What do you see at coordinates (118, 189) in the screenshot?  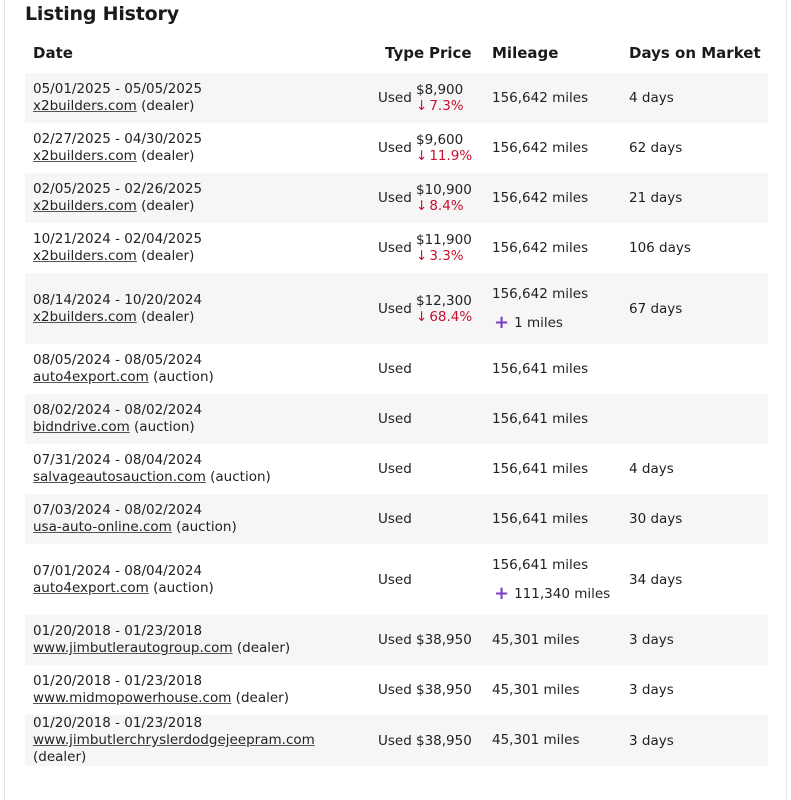 I see `date-range: 02/05/2025 - 02/26/2025` at bounding box center [118, 189].